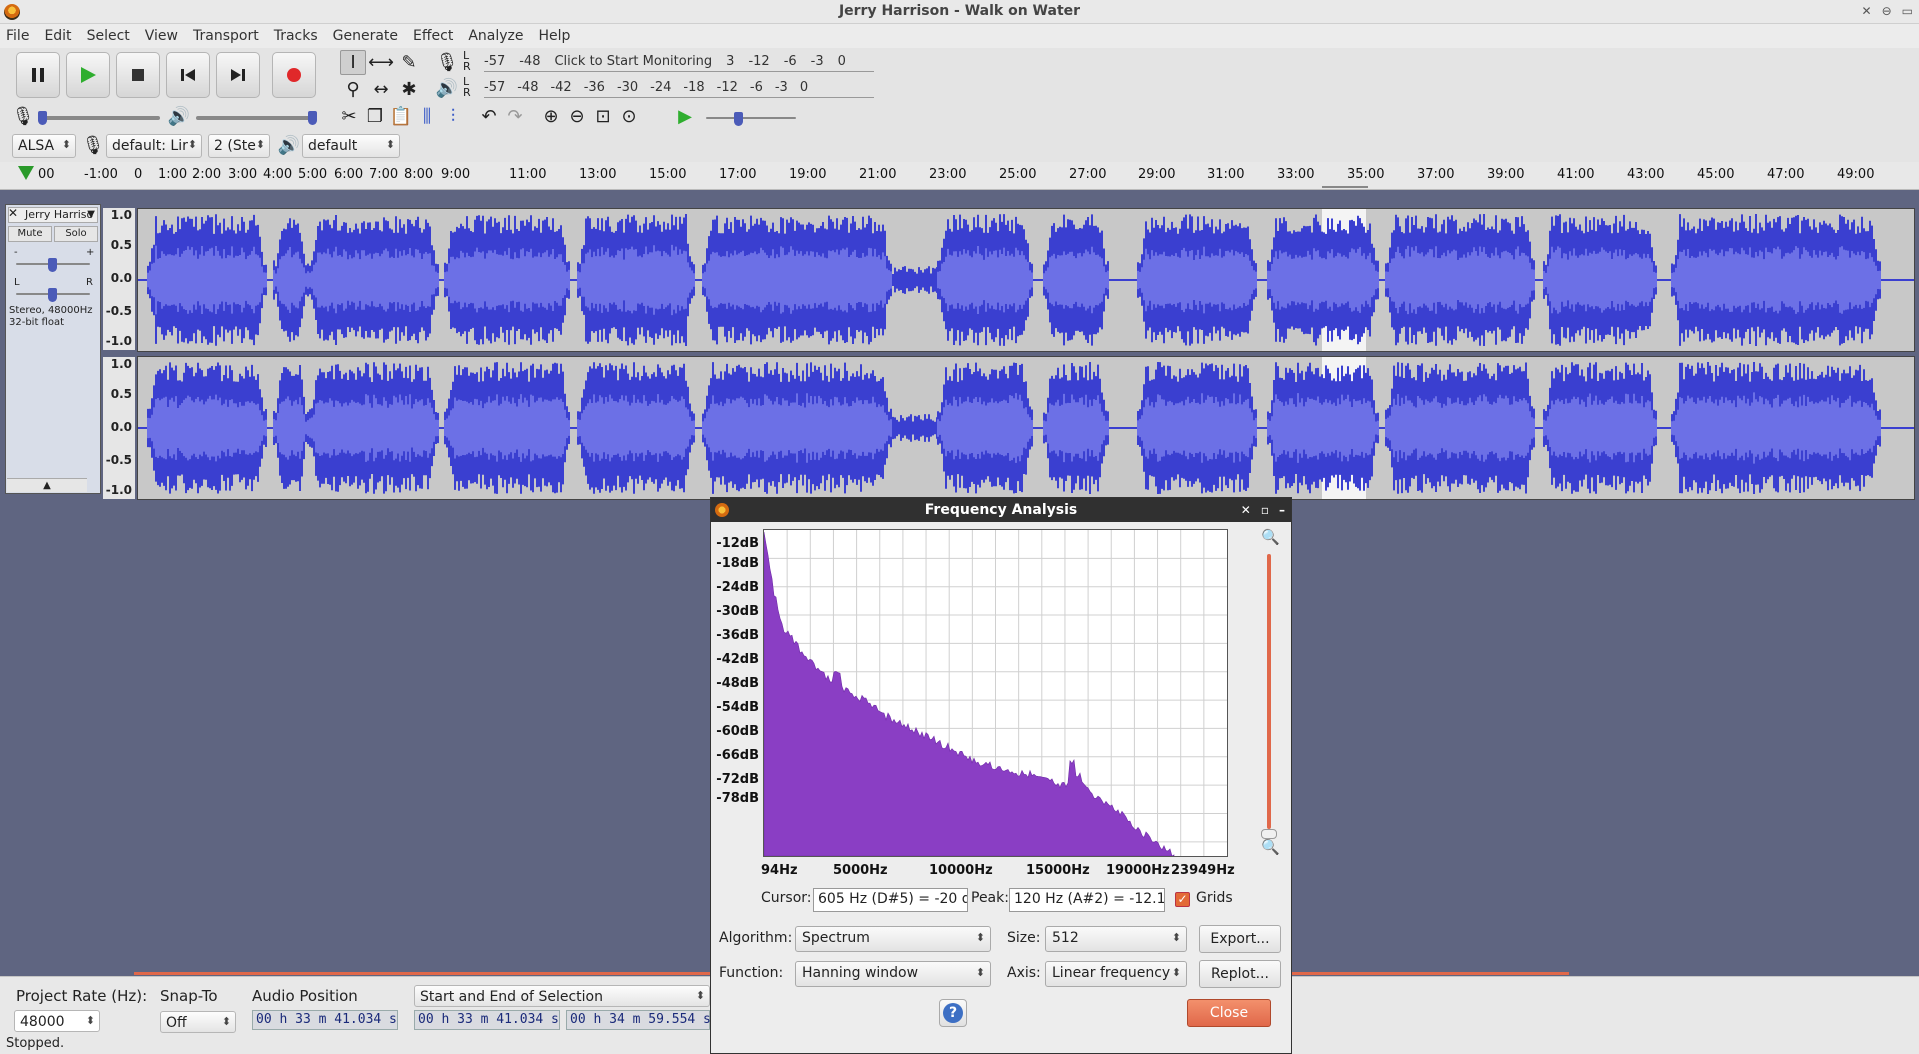 The image size is (1919, 1054). What do you see at coordinates (1576, 174) in the screenshot?
I see `timeline-tick-label: 41:00` at bounding box center [1576, 174].